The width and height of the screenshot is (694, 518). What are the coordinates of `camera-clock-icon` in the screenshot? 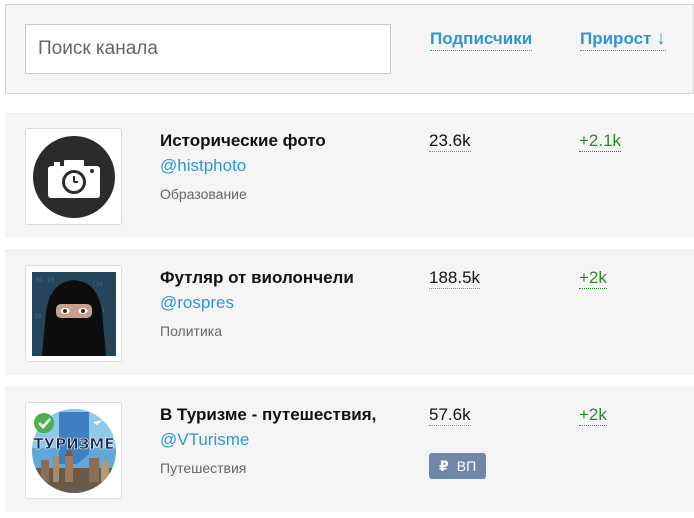 It's located at (73, 176).